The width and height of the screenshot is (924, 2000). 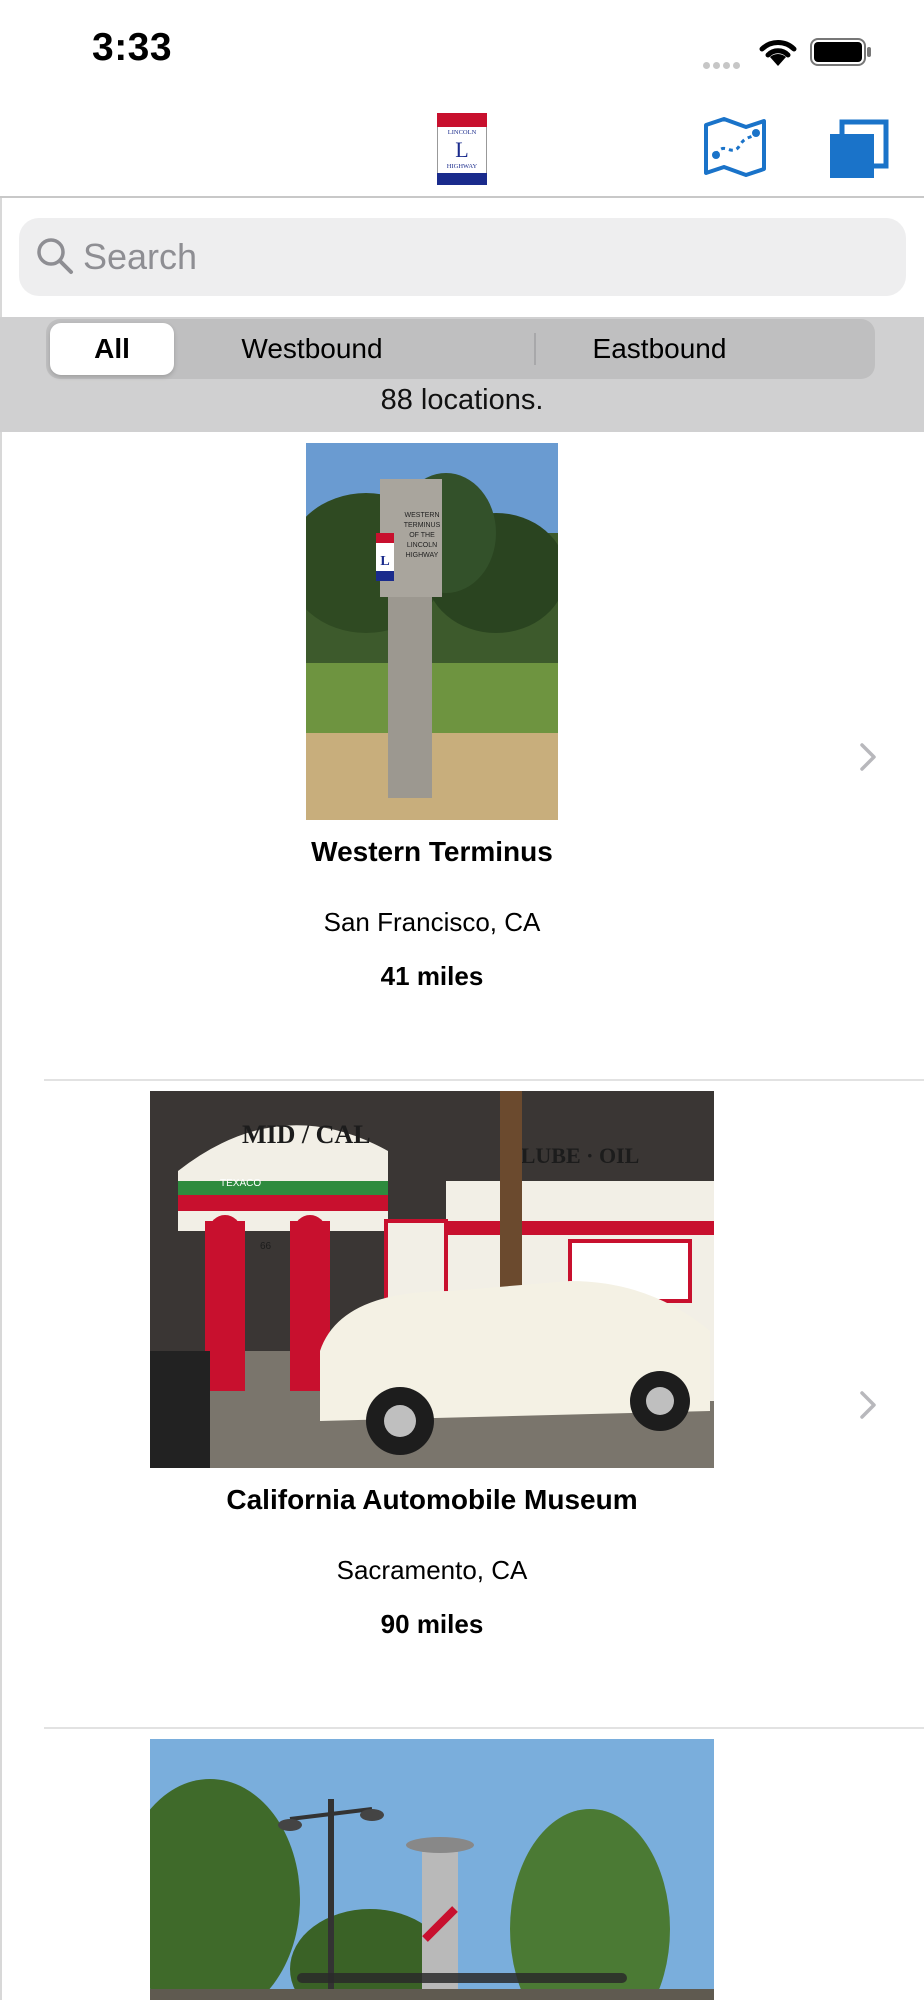 What do you see at coordinates (840, 52) in the screenshot?
I see `battery-icon` at bounding box center [840, 52].